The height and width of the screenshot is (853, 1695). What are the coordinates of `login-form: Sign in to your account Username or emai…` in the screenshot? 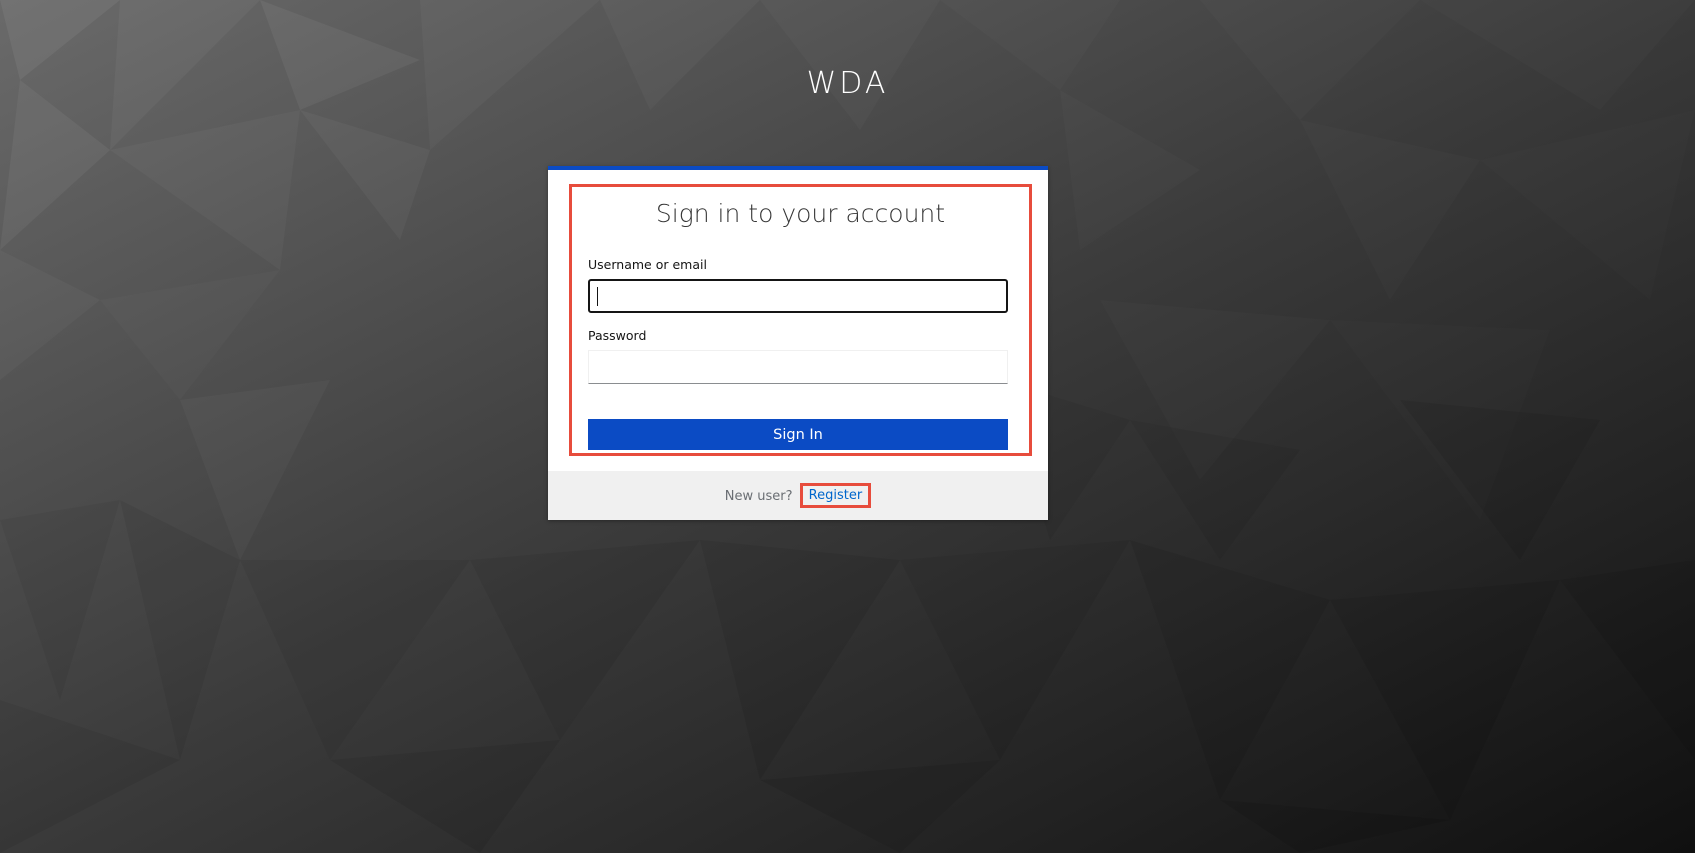 It's located at (800, 320).